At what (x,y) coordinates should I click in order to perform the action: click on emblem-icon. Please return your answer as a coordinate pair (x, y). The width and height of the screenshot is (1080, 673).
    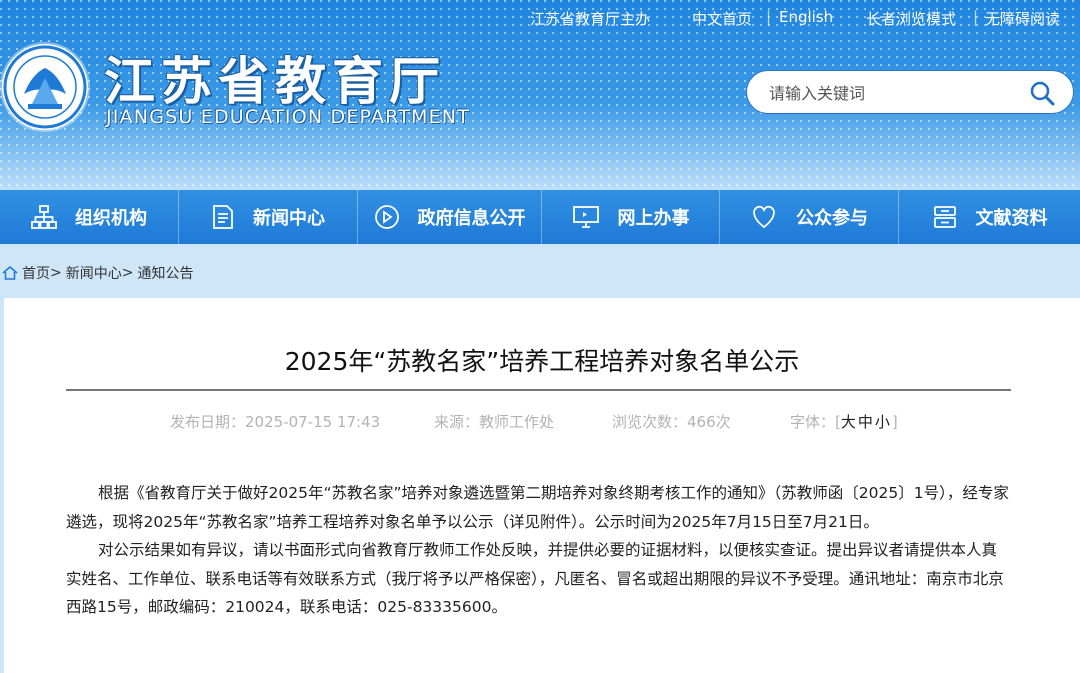
    Looking at the image, I should click on (45, 87).